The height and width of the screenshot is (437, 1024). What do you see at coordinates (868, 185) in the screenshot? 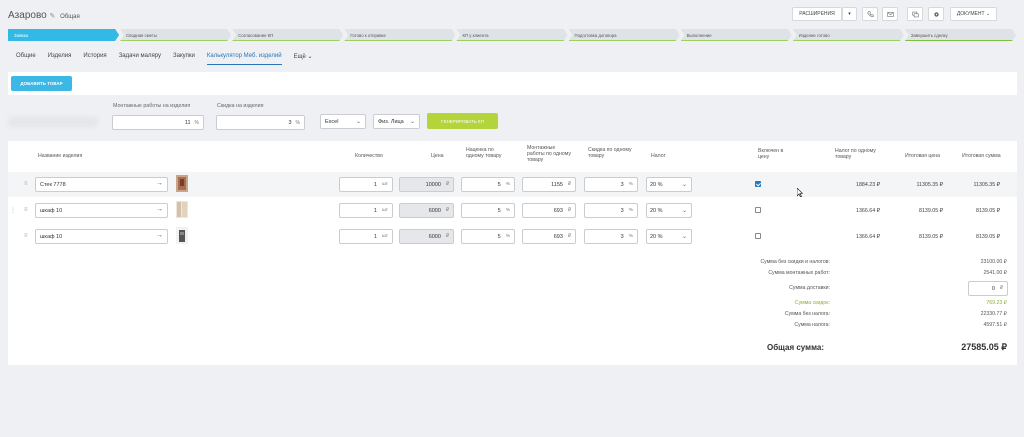
I see `tax-item-value: 1884.23 ₽` at bounding box center [868, 185].